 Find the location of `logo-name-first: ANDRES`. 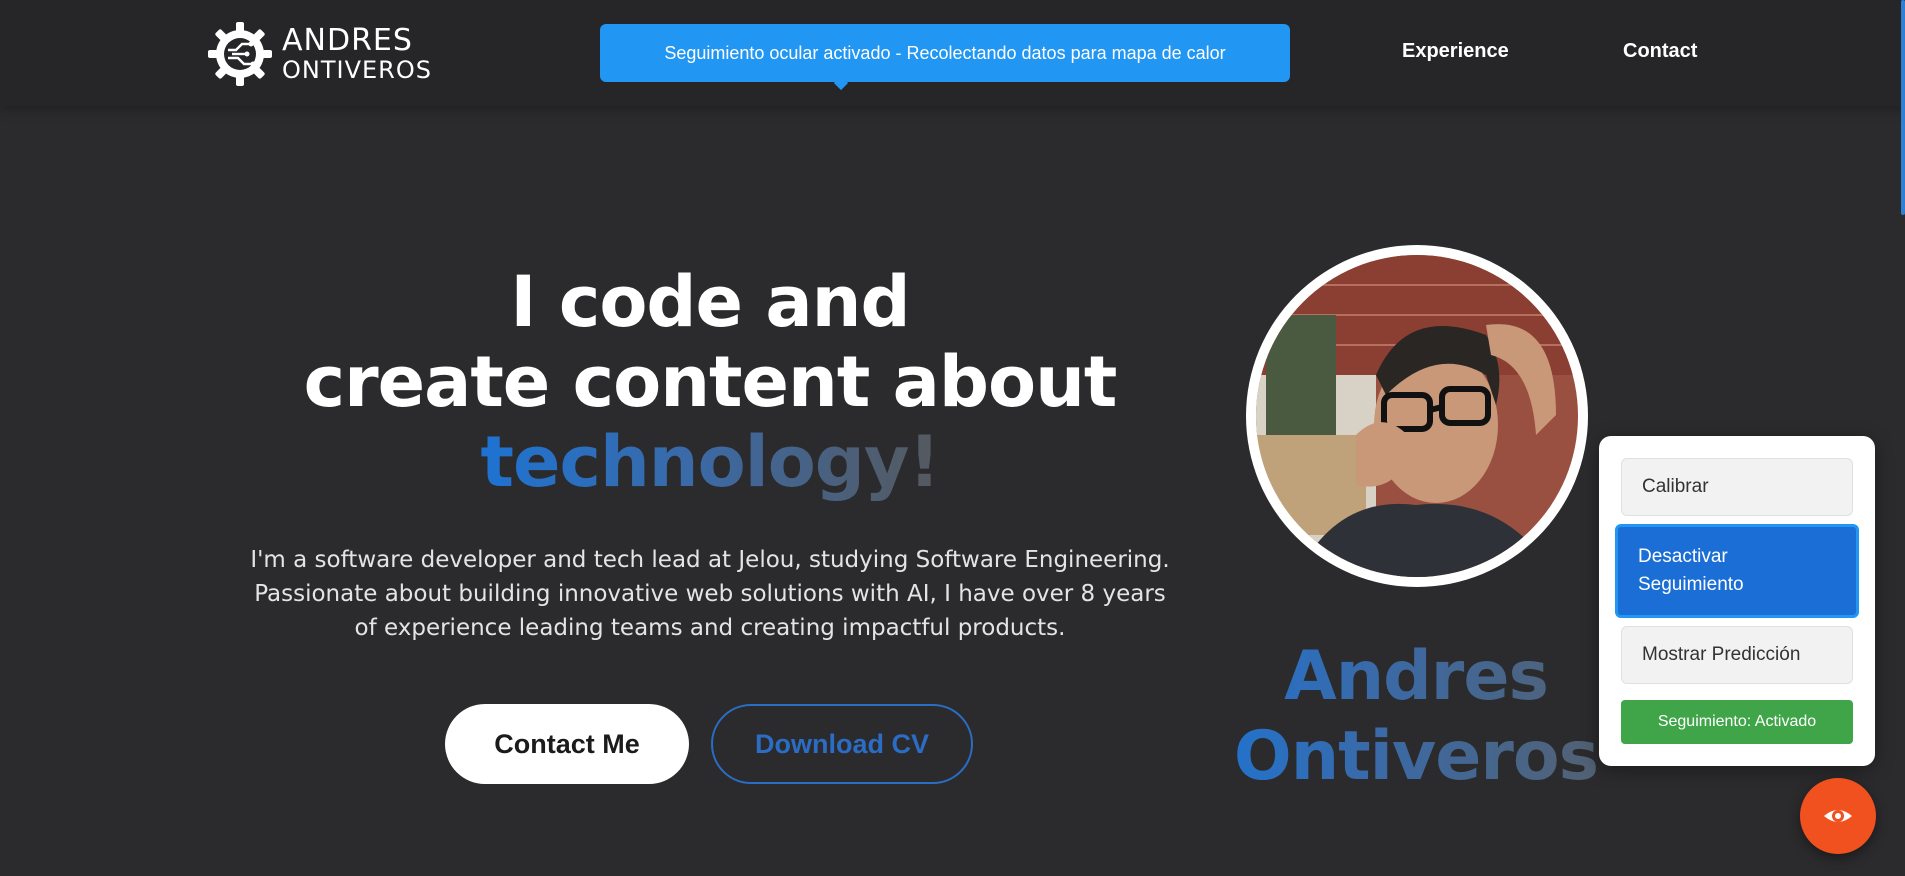

logo-name-first: ANDRES is located at coordinates (347, 40).